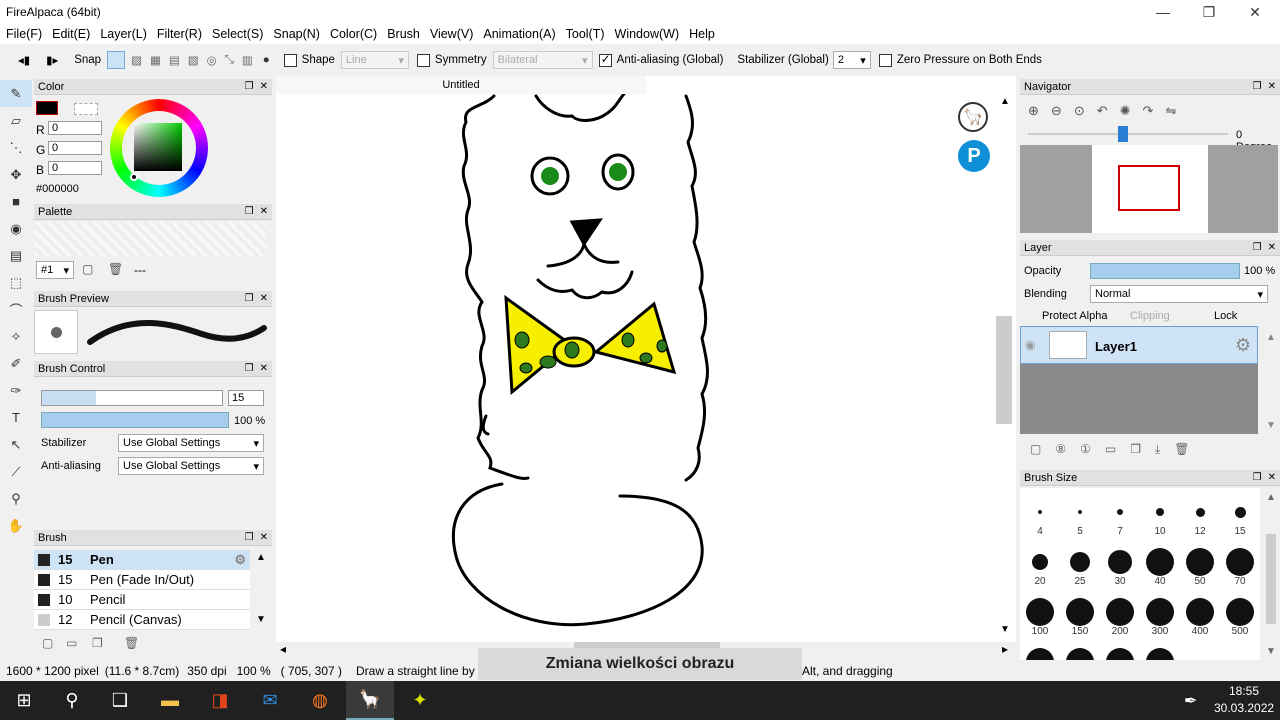 The image size is (1280, 720). What do you see at coordinates (1079, 111) in the screenshot?
I see `zoom-fit-icon: ⊙` at bounding box center [1079, 111].